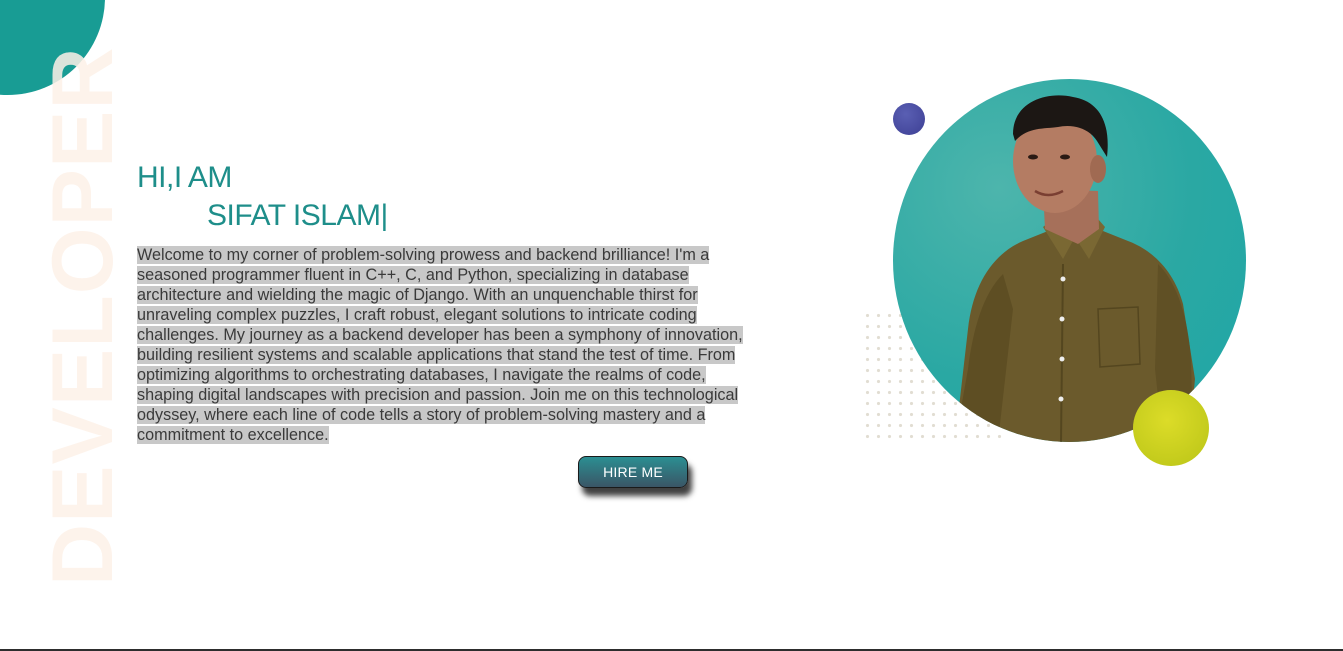 This screenshot has height=651, width=1343. I want to click on yellow-circle-decoration, so click(1171, 428).